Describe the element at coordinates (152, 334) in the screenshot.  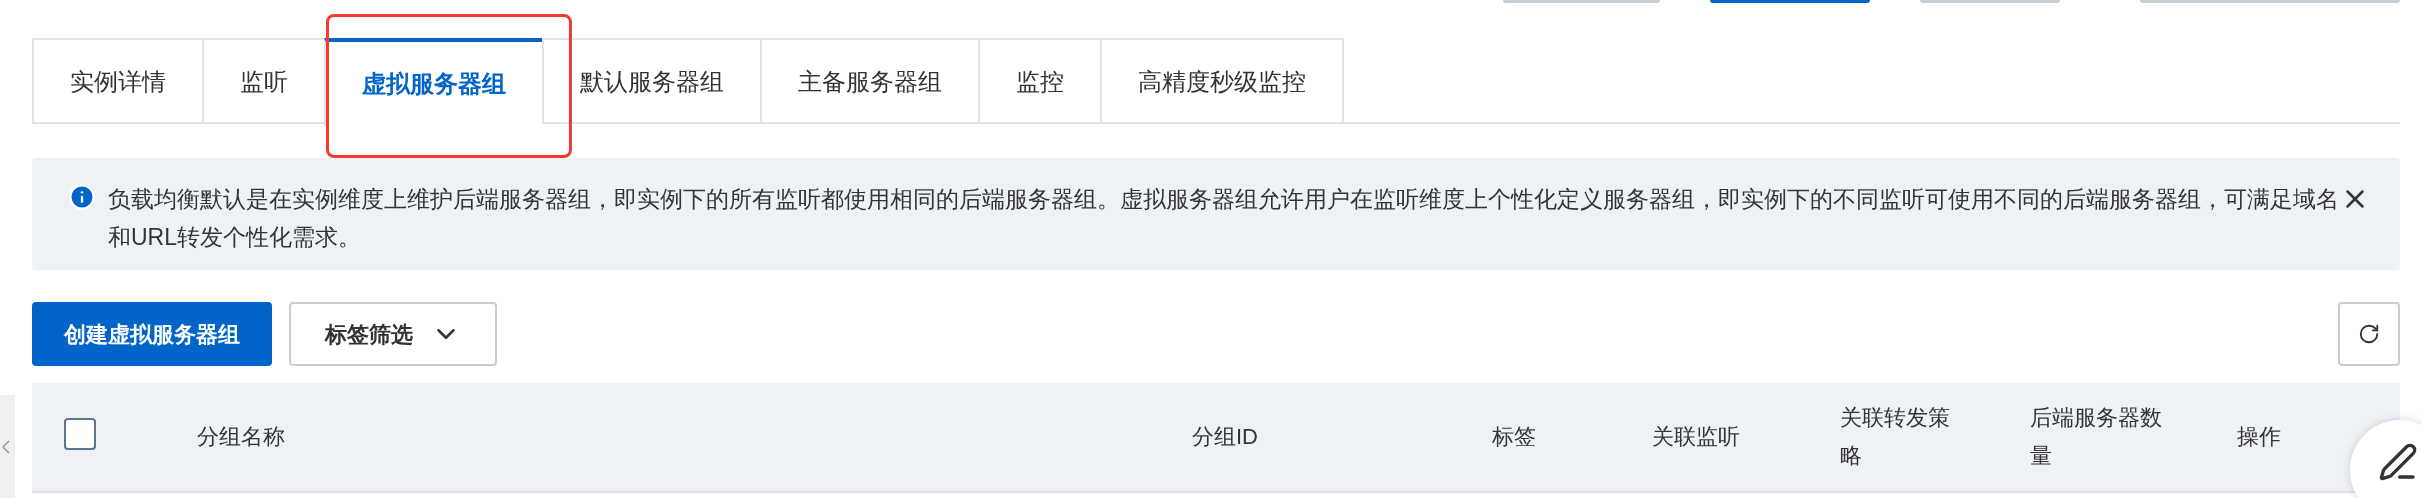
I see `create-button: 创建虚拟服务器组` at that location.